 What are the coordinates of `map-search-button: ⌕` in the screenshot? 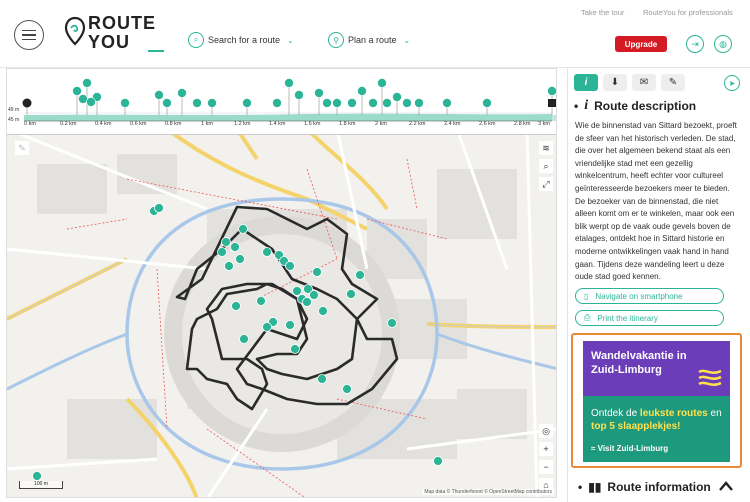 It's located at (546, 166).